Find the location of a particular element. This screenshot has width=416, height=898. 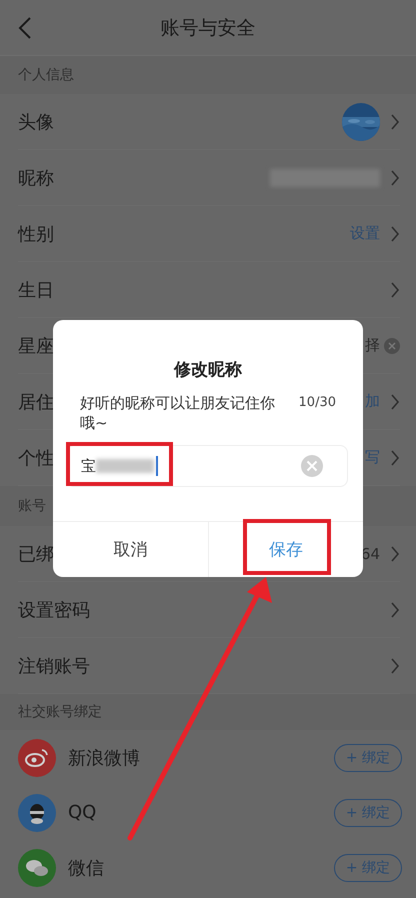

input-field: 宝 is located at coordinates (207, 466).